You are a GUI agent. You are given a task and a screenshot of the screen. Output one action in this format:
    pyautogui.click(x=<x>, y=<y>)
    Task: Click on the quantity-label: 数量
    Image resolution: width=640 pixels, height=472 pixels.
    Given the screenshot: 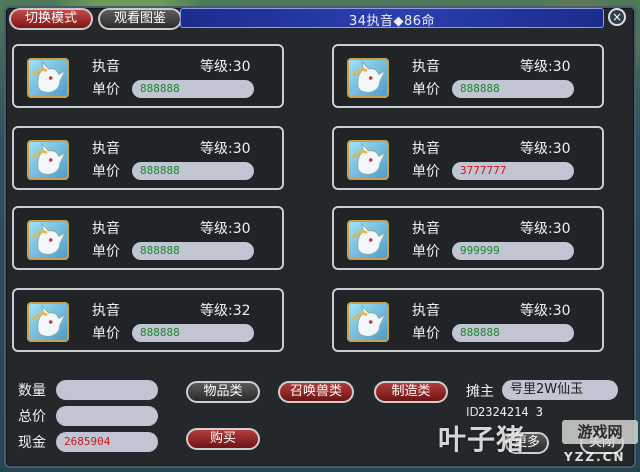 What is the action you would take?
    pyautogui.click(x=32, y=391)
    